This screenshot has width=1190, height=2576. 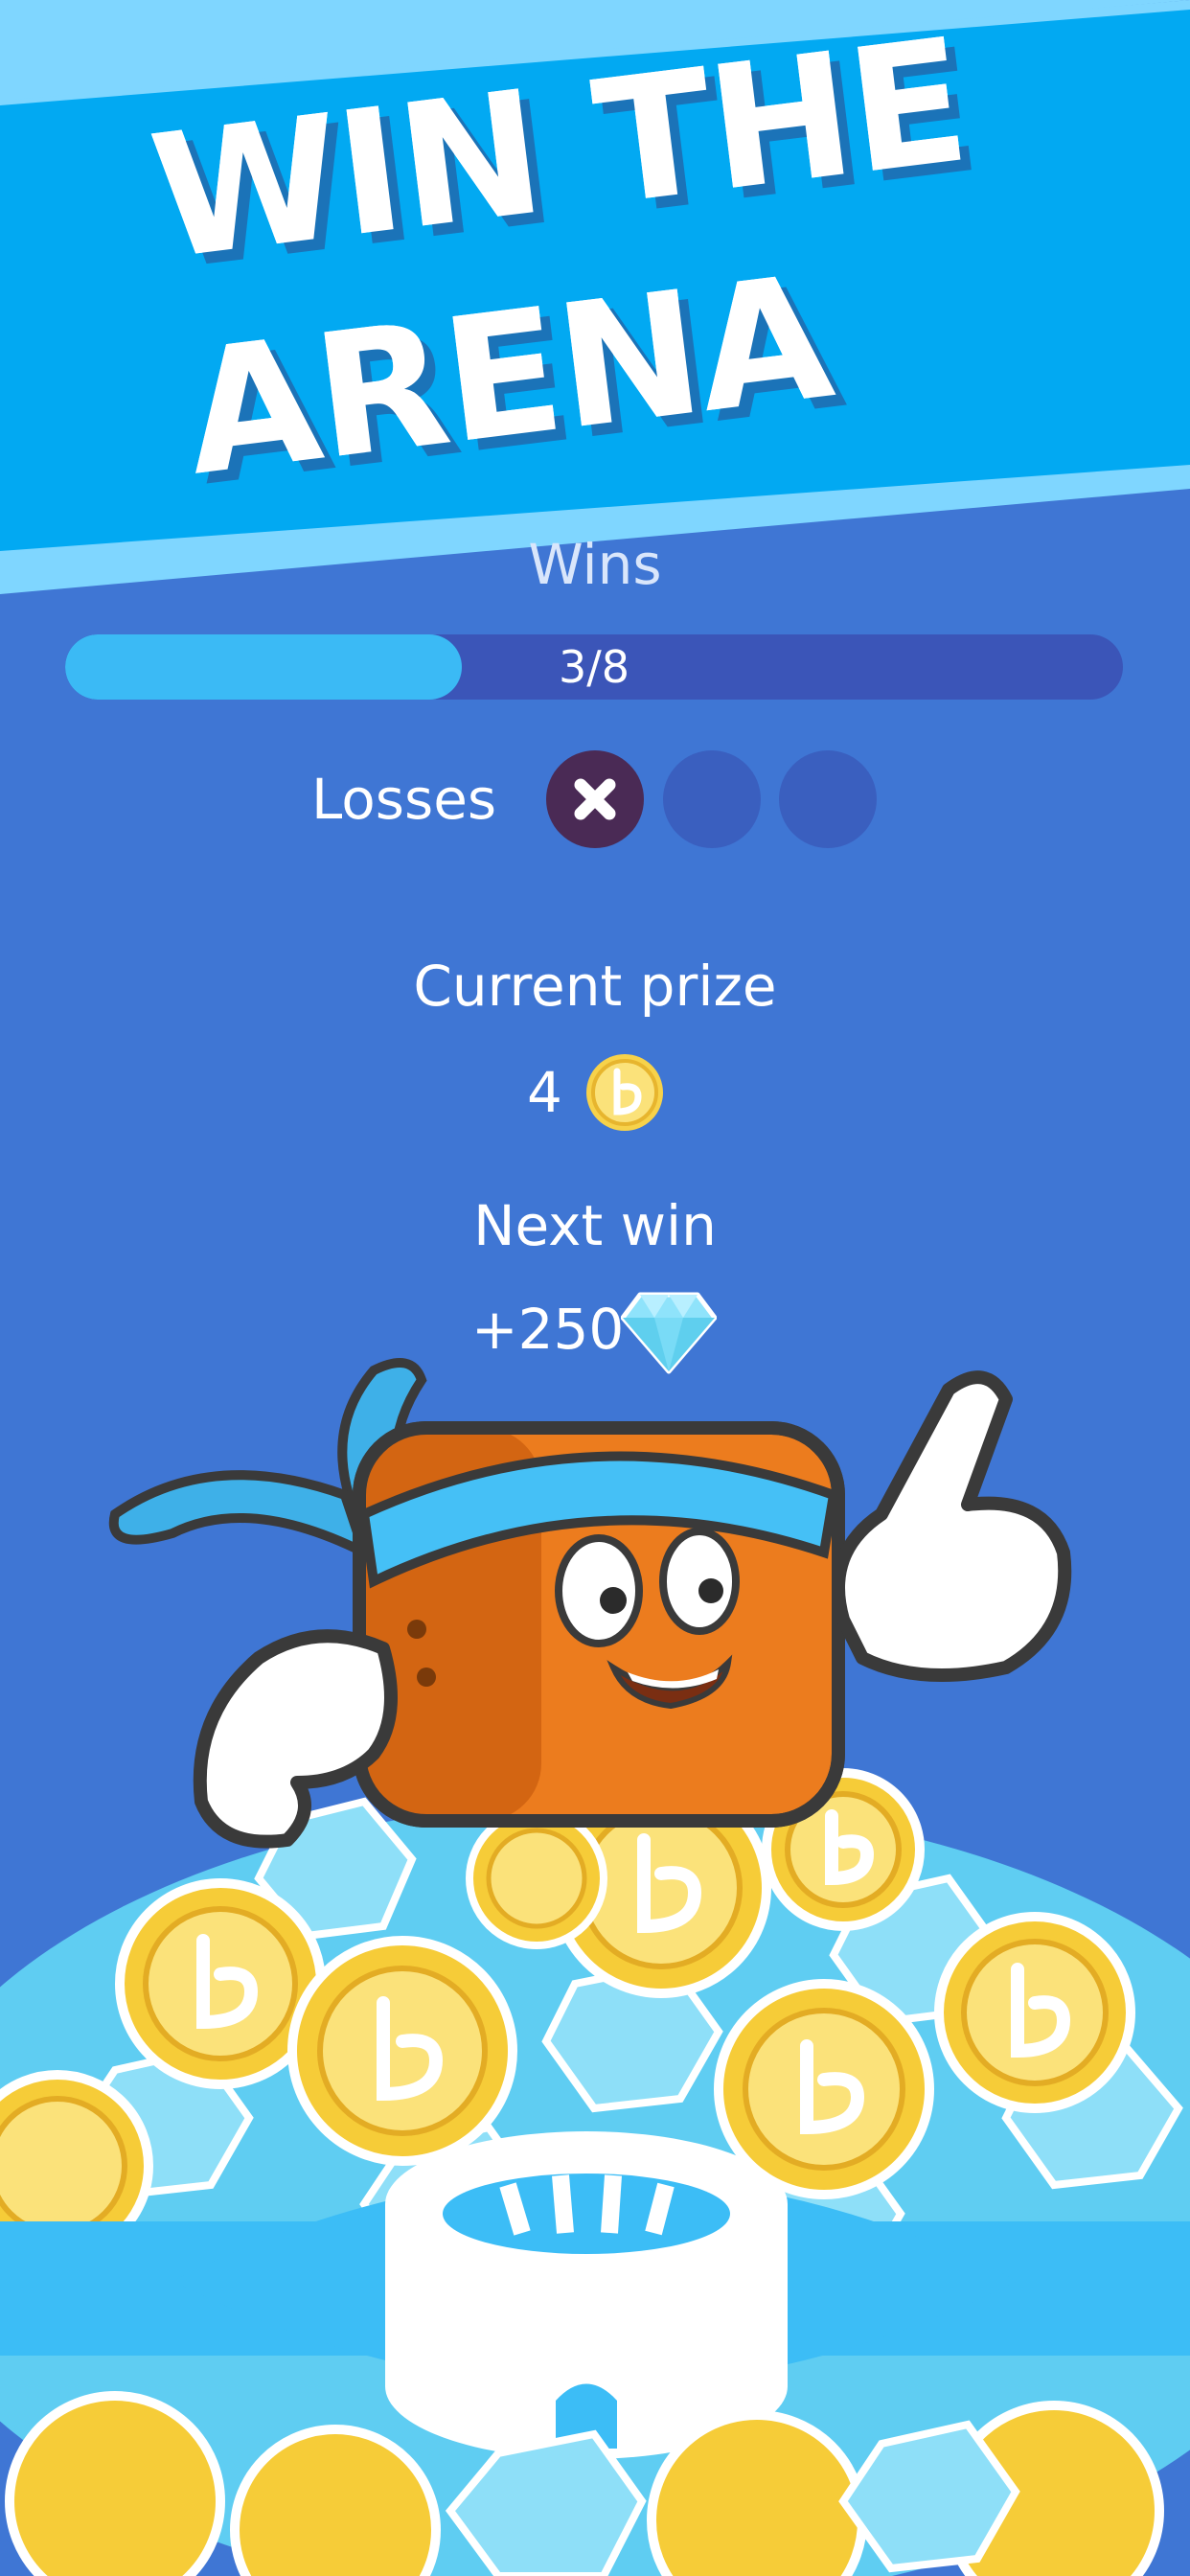 I want to click on wins-count: 3/8, so click(x=594, y=667).